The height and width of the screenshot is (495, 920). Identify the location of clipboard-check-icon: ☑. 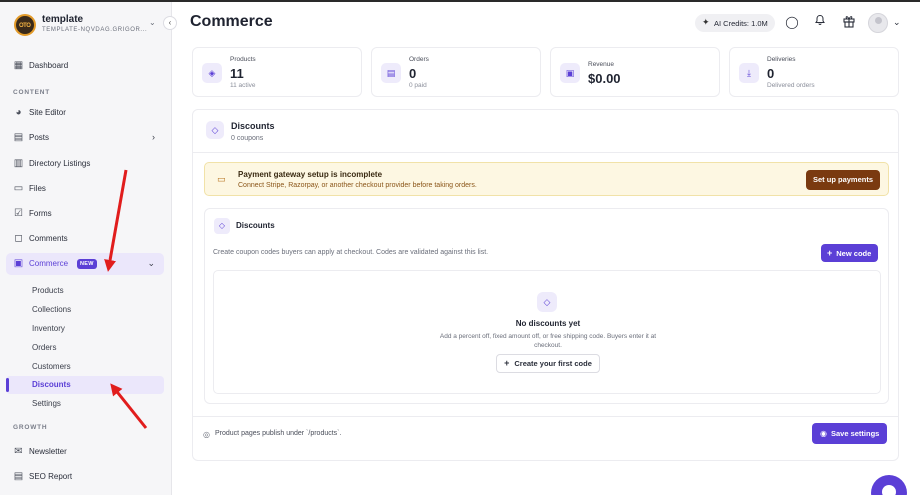
(18, 213).